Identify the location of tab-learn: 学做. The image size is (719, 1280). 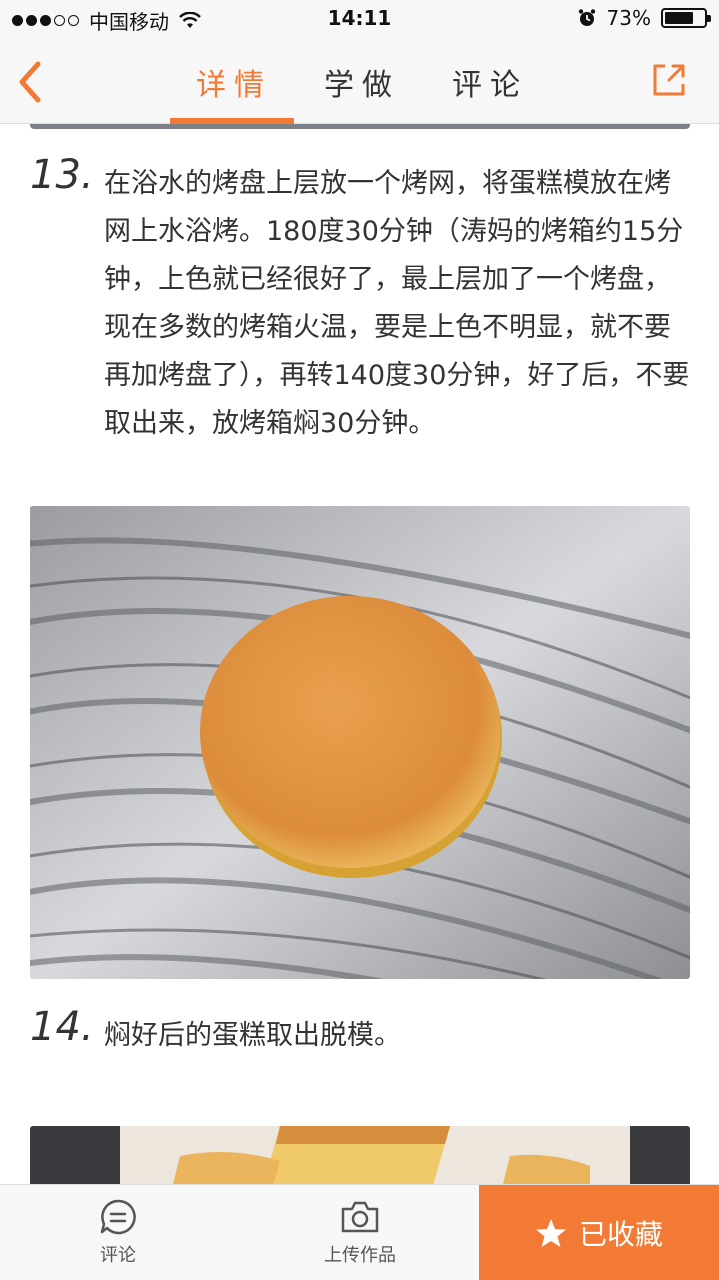
(362, 82).